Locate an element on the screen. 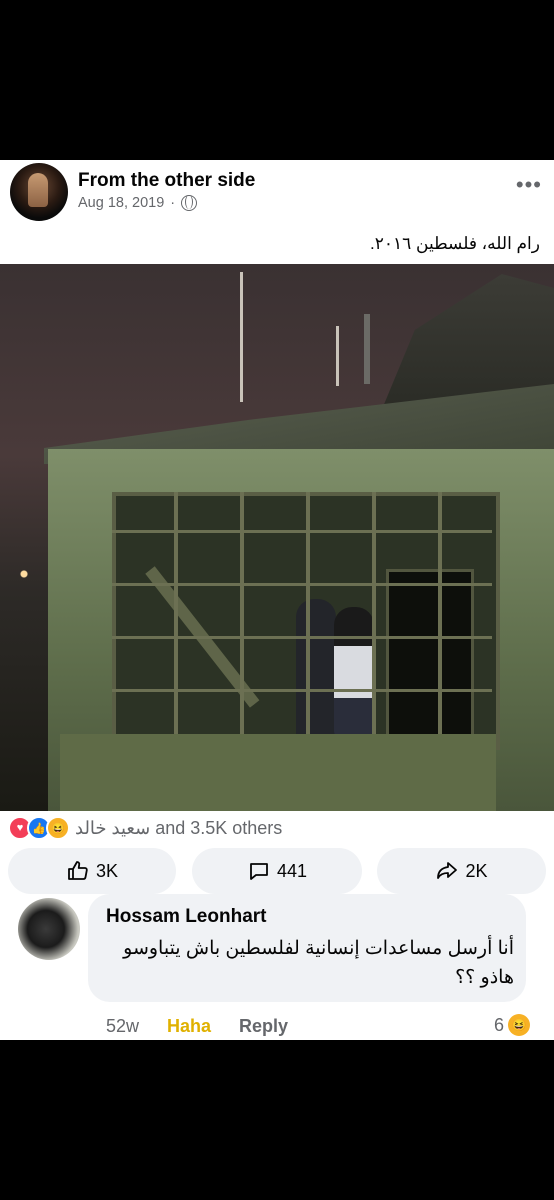 Image resolution: width=554 pixels, height=1200 pixels. post-meta: Aug 18, 2019 · is located at coordinates (138, 203).